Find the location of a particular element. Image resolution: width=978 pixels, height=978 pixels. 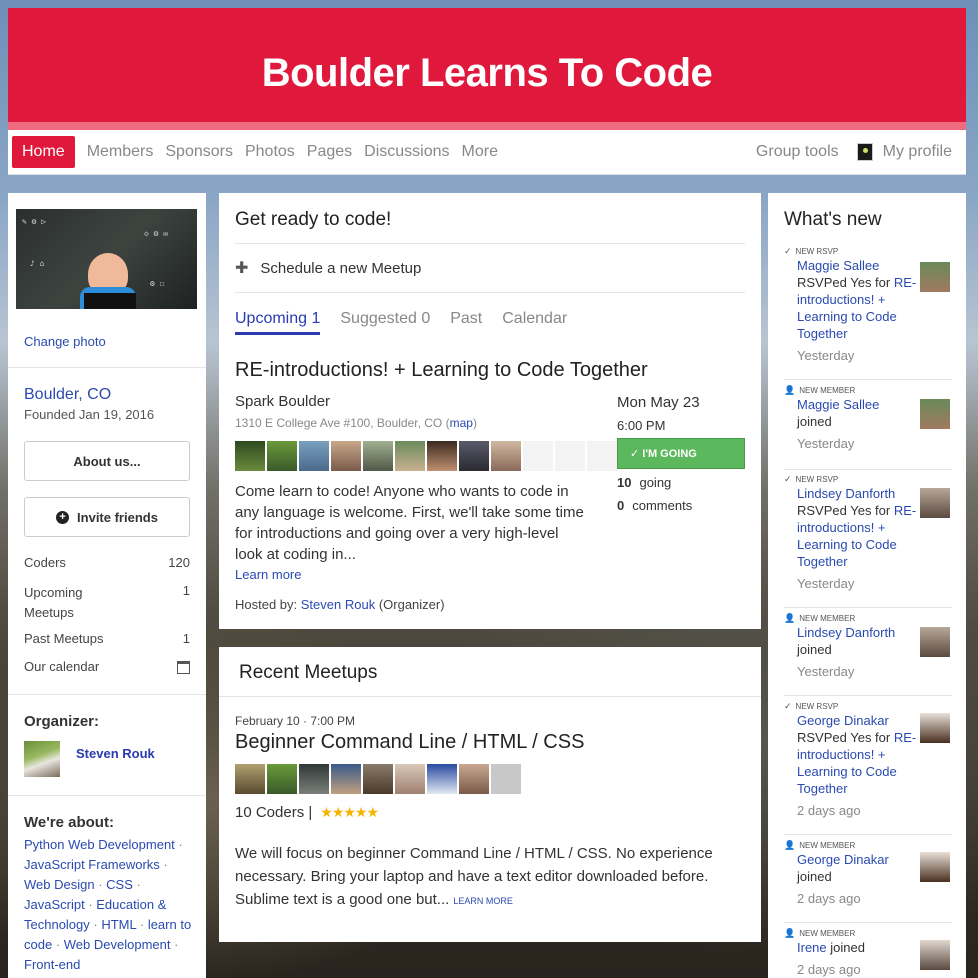

founded-date: Founded Jan 19, 2016 is located at coordinates (89, 414).